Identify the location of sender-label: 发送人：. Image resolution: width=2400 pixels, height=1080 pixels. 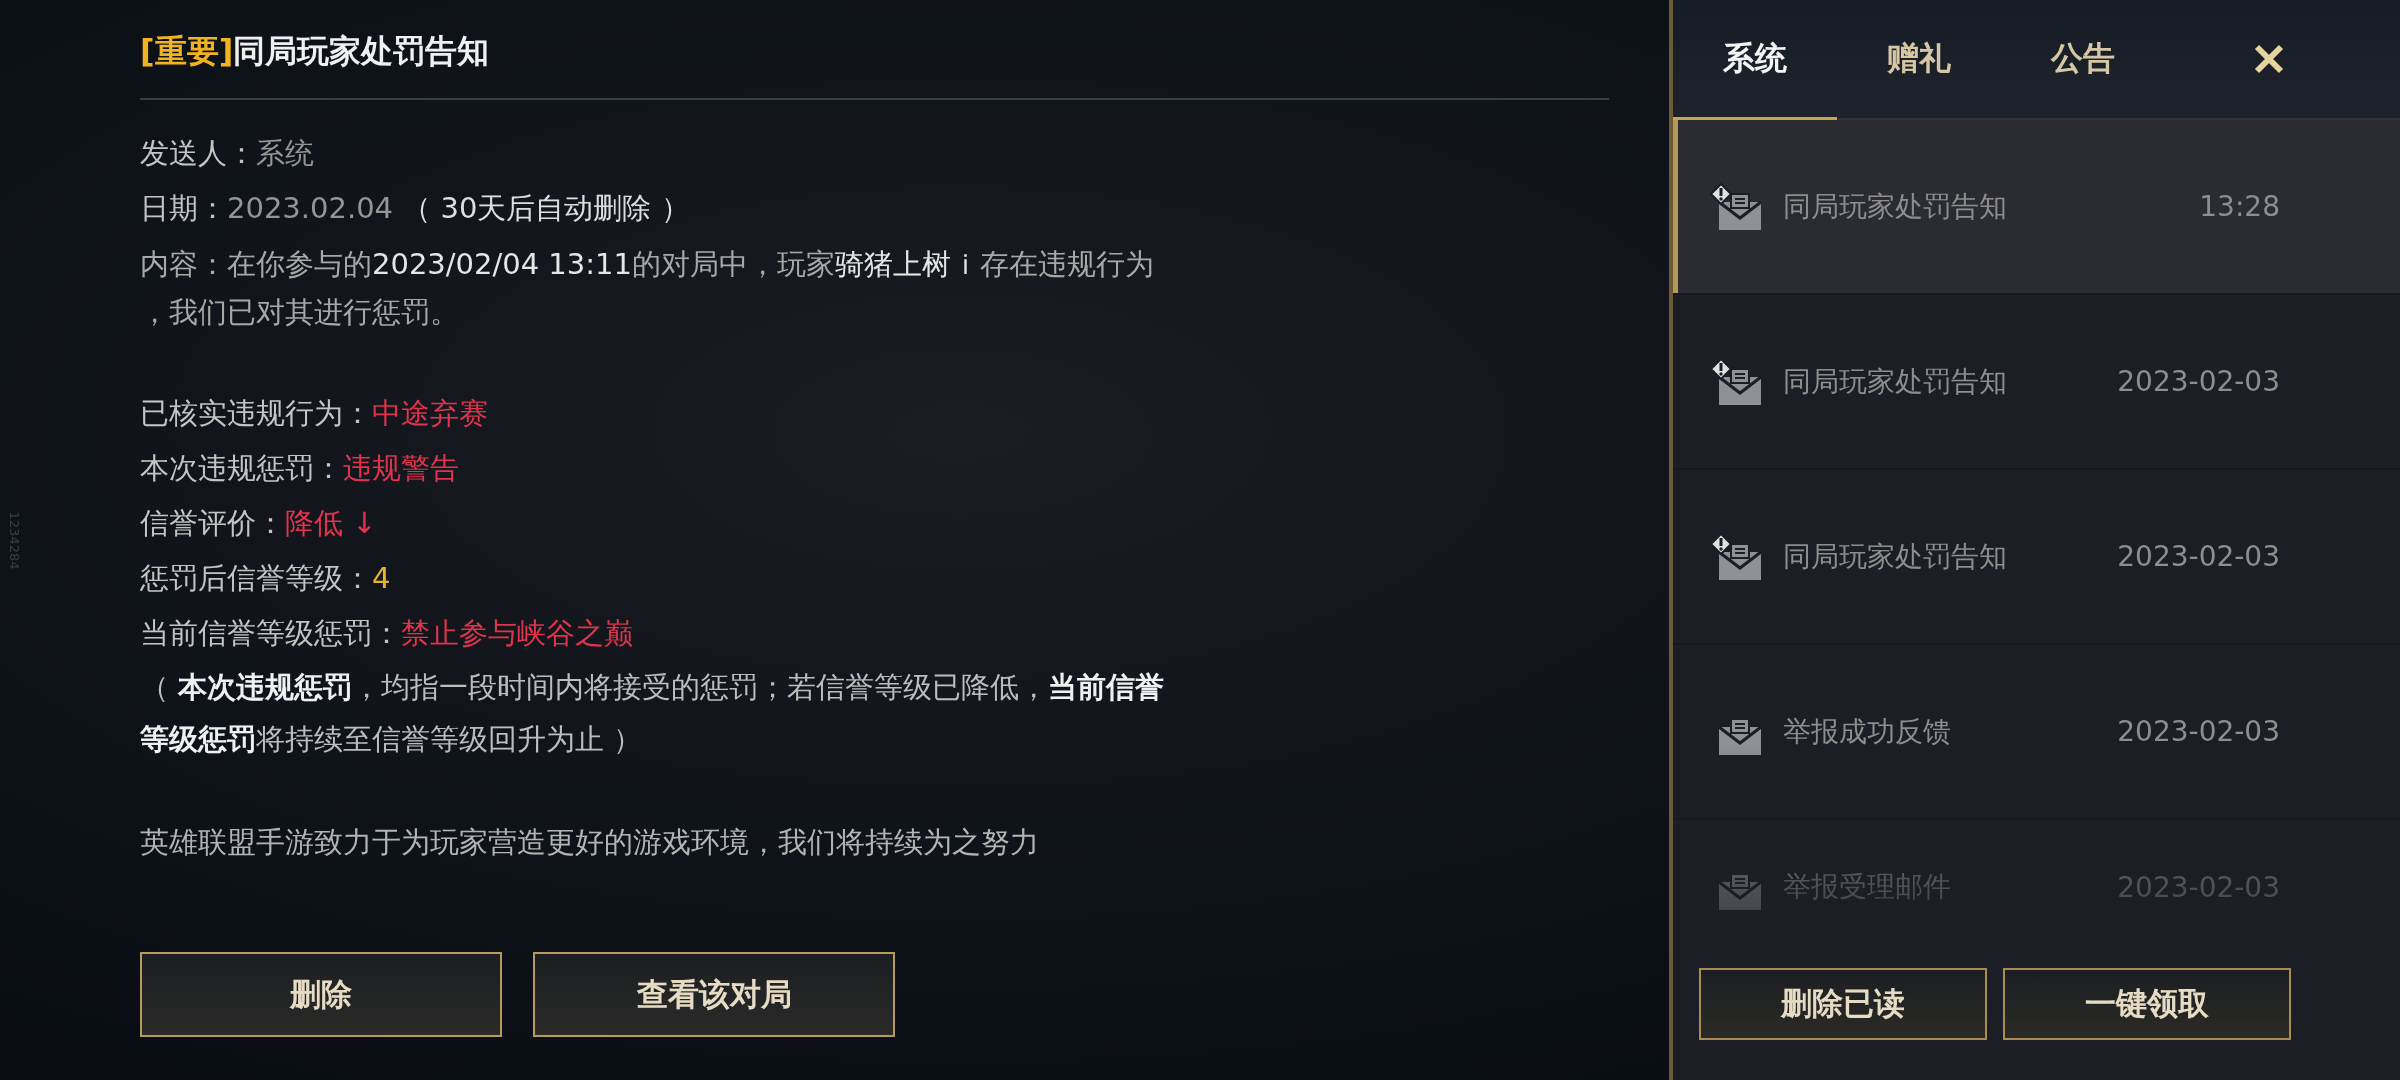
(198, 153).